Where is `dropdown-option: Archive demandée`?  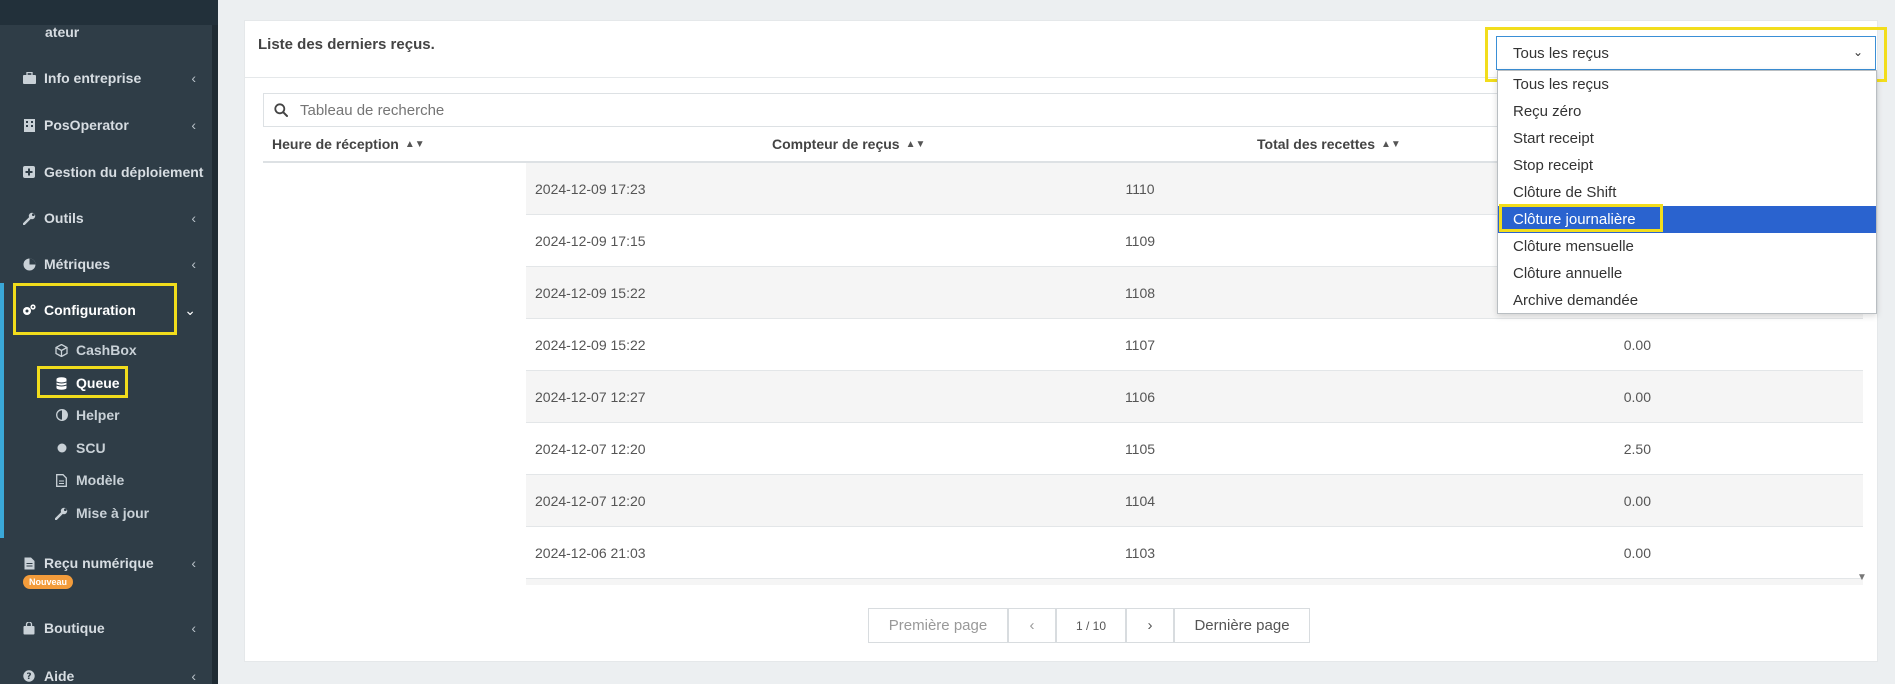 dropdown-option: Archive demandée is located at coordinates (1687, 300).